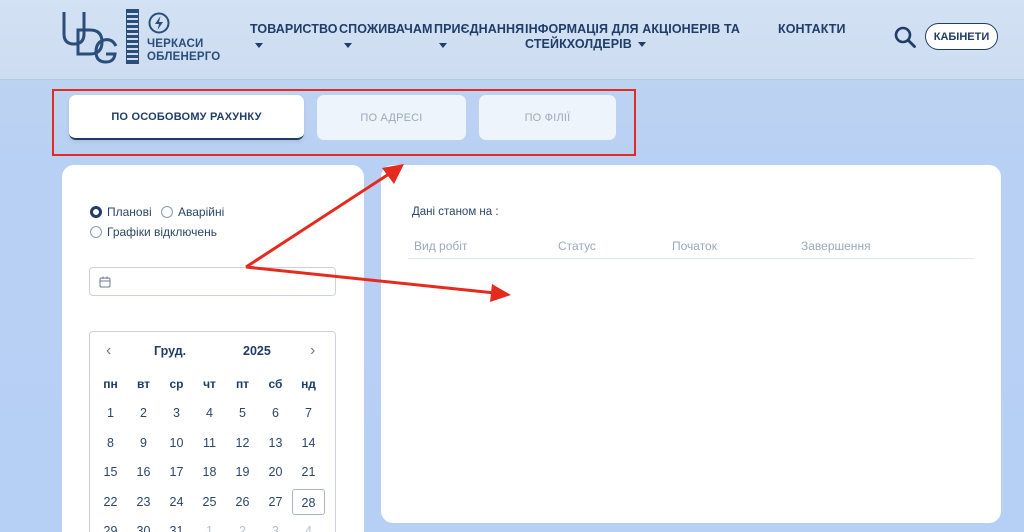 Image resolution: width=1024 pixels, height=532 pixels. I want to click on company-name: ЧЕРКАСИ ОБЛЕНЕРГО, so click(183, 51).